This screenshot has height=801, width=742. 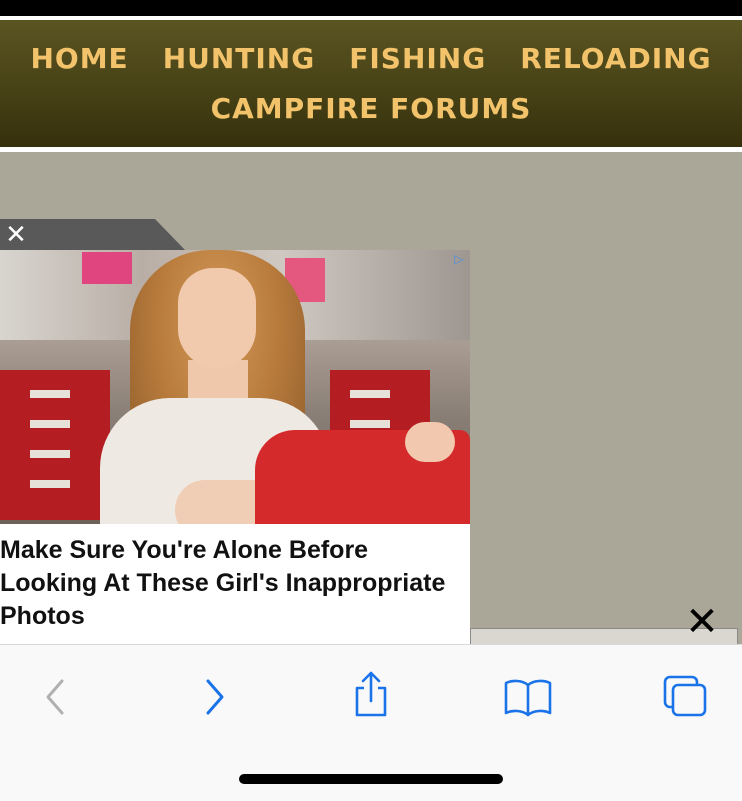 What do you see at coordinates (417, 58) in the screenshot?
I see `nav-link-fishing: FISHING` at bounding box center [417, 58].